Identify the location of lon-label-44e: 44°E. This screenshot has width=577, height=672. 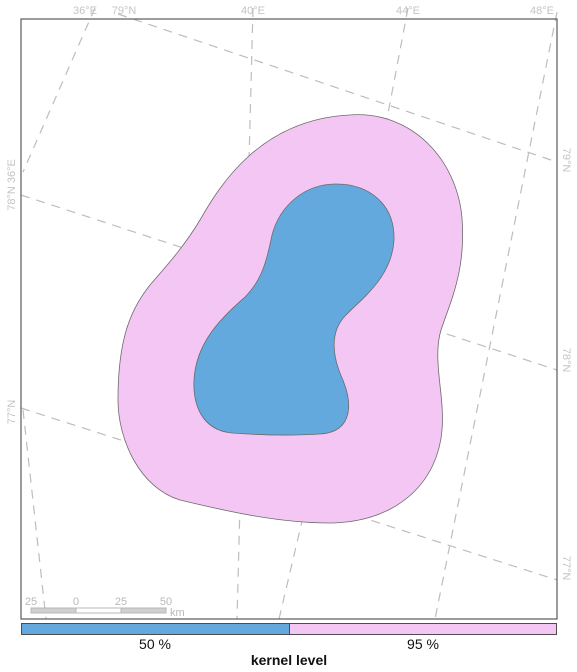
(408, 11).